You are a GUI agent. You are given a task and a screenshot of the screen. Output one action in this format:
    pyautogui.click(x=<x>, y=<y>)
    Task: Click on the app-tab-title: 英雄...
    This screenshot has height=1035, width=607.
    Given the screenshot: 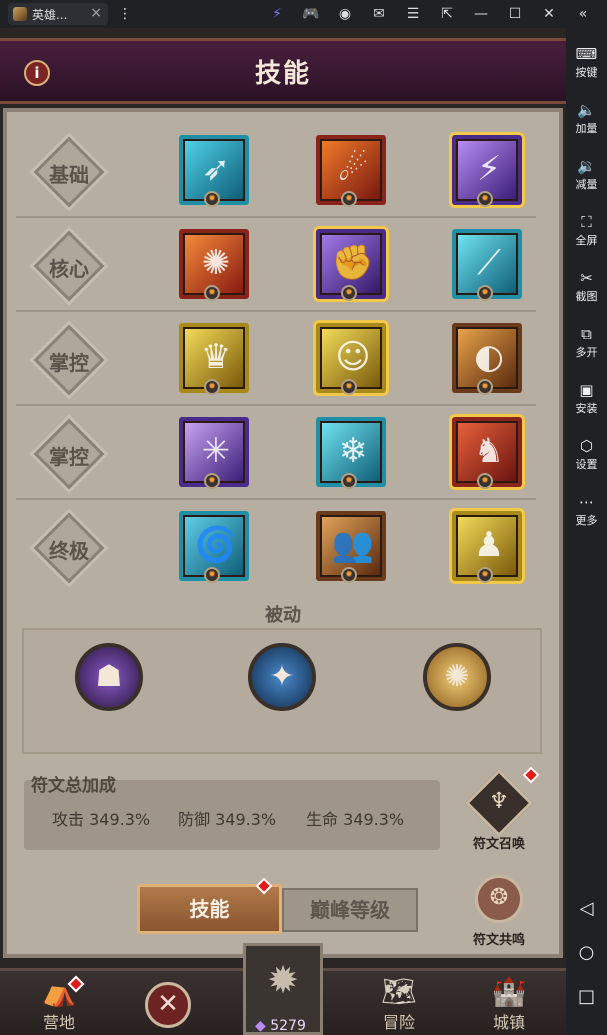 What is the action you would take?
    pyautogui.click(x=50, y=14)
    